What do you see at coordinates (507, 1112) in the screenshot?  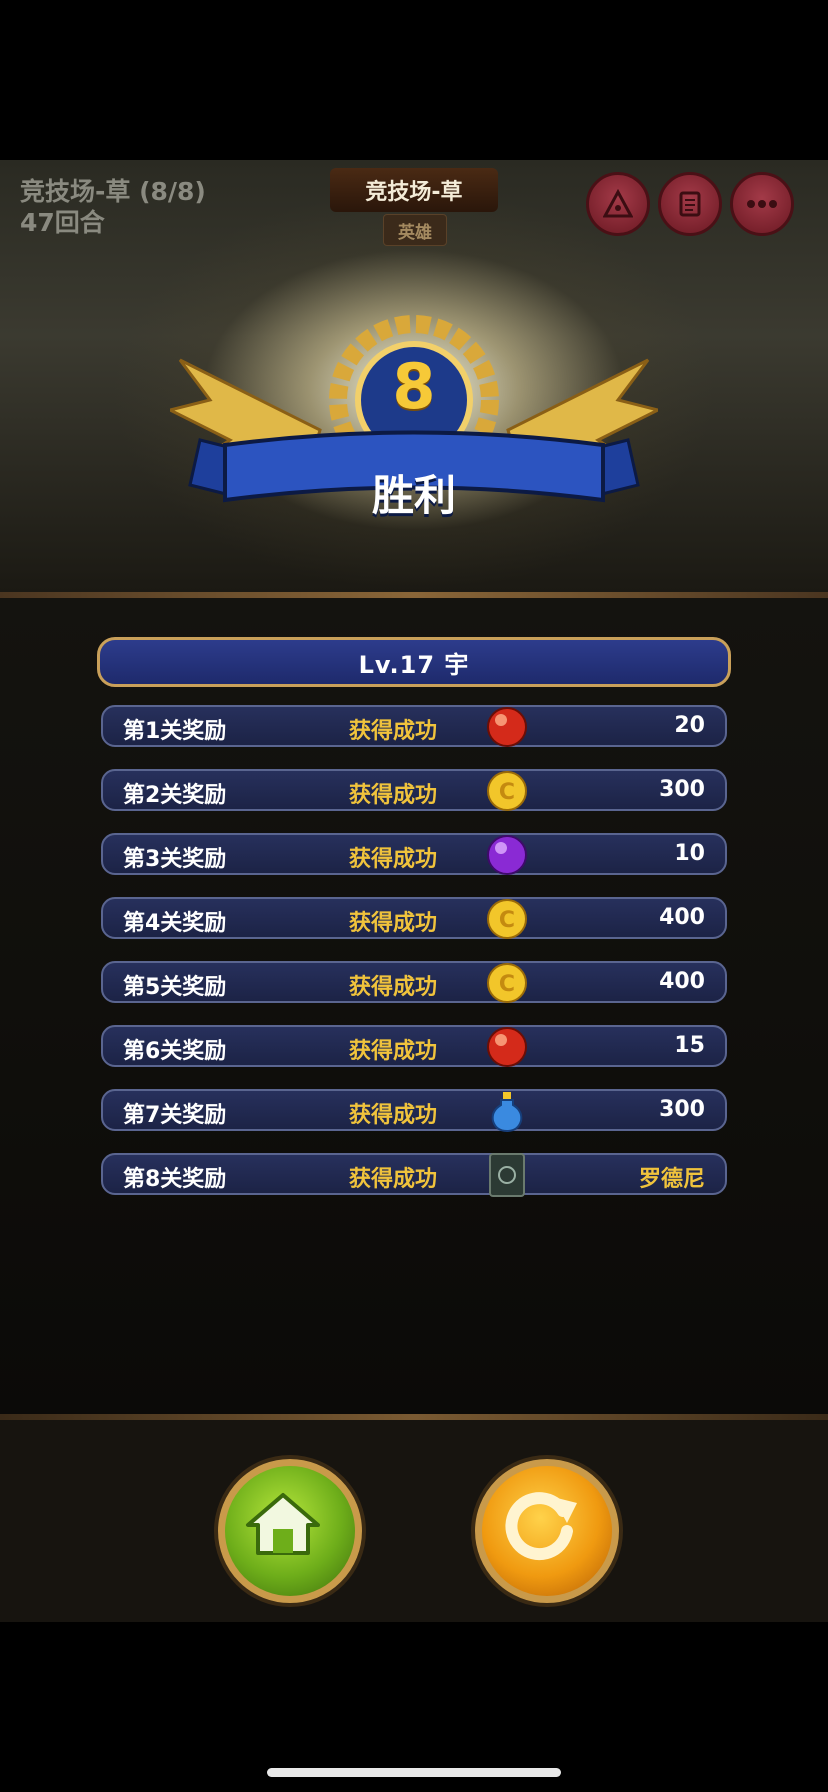 I see `blue-potion-icon` at bounding box center [507, 1112].